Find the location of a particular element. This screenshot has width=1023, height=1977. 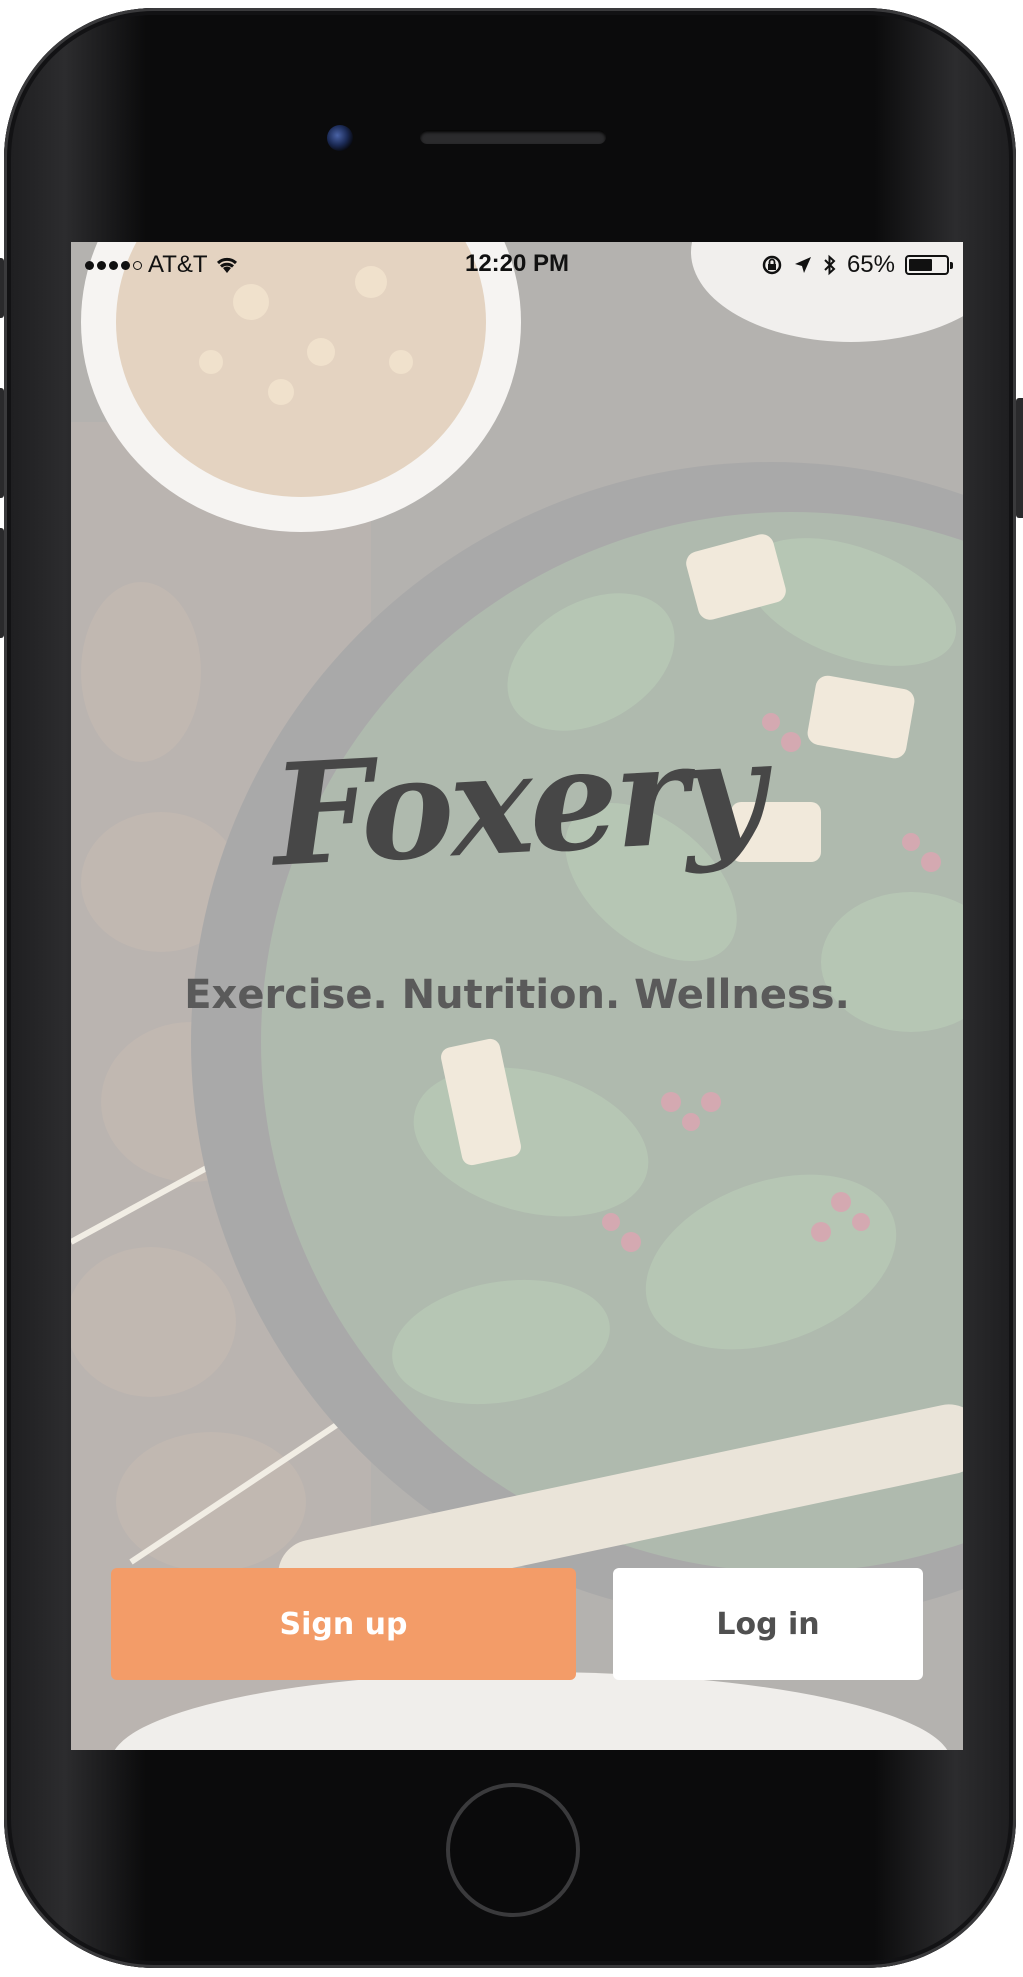

lock-rotation-icon is located at coordinates (772, 265).